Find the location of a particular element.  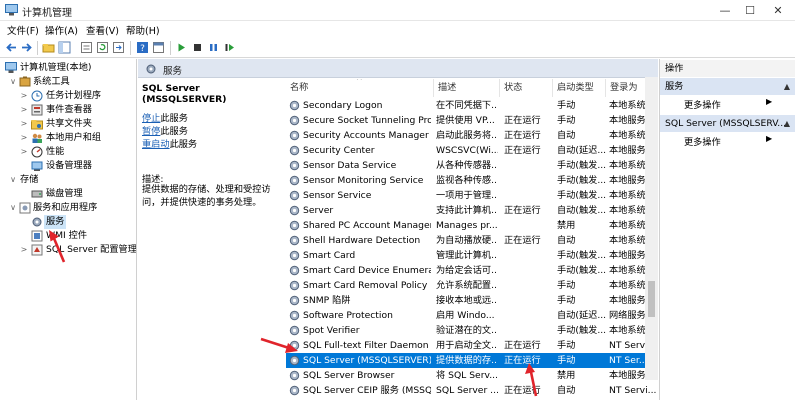

forward-icon is located at coordinates (26, 47).